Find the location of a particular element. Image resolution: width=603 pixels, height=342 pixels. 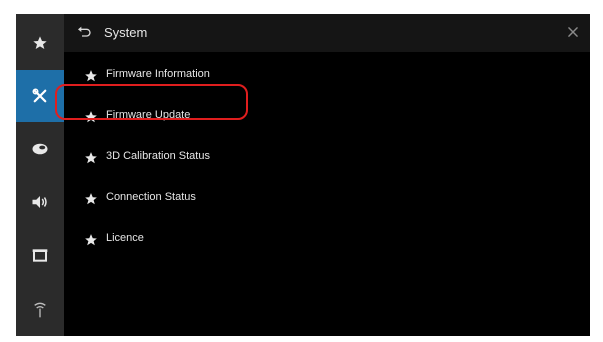

antenna-icon is located at coordinates (40, 310).